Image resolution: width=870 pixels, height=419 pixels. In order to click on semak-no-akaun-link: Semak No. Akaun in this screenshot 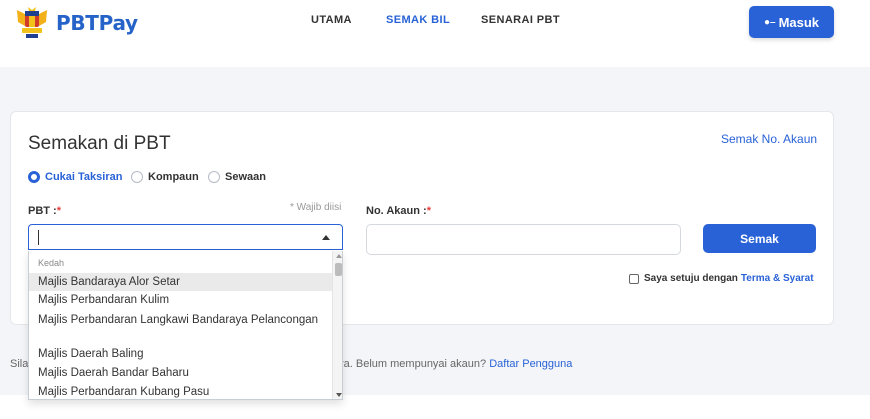, I will do `click(769, 139)`.